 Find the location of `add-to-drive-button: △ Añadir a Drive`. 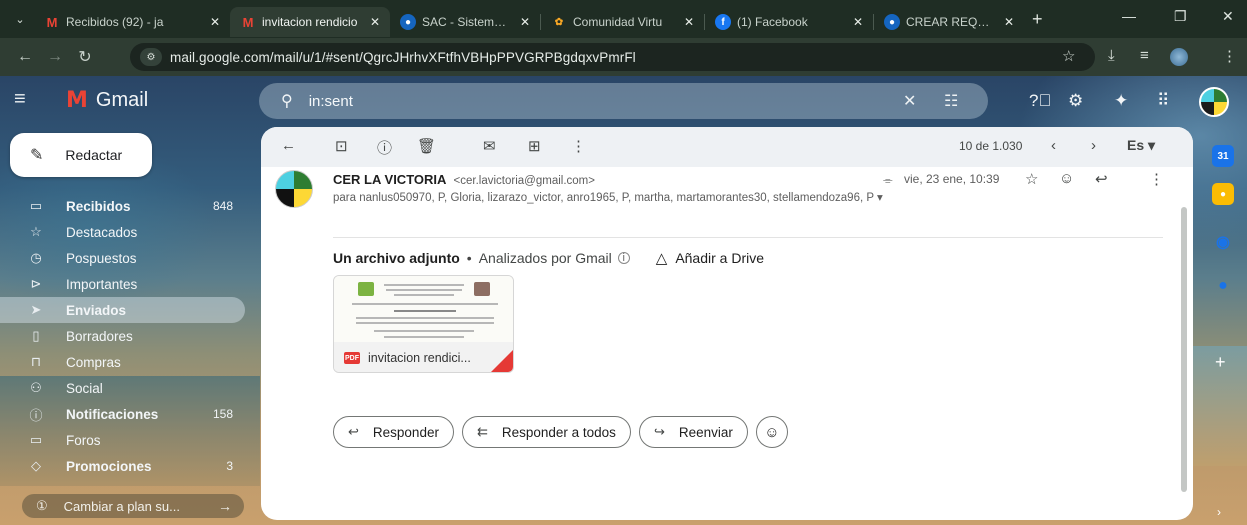

add-to-drive-button: △ Añadir a Drive is located at coordinates (710, 258).